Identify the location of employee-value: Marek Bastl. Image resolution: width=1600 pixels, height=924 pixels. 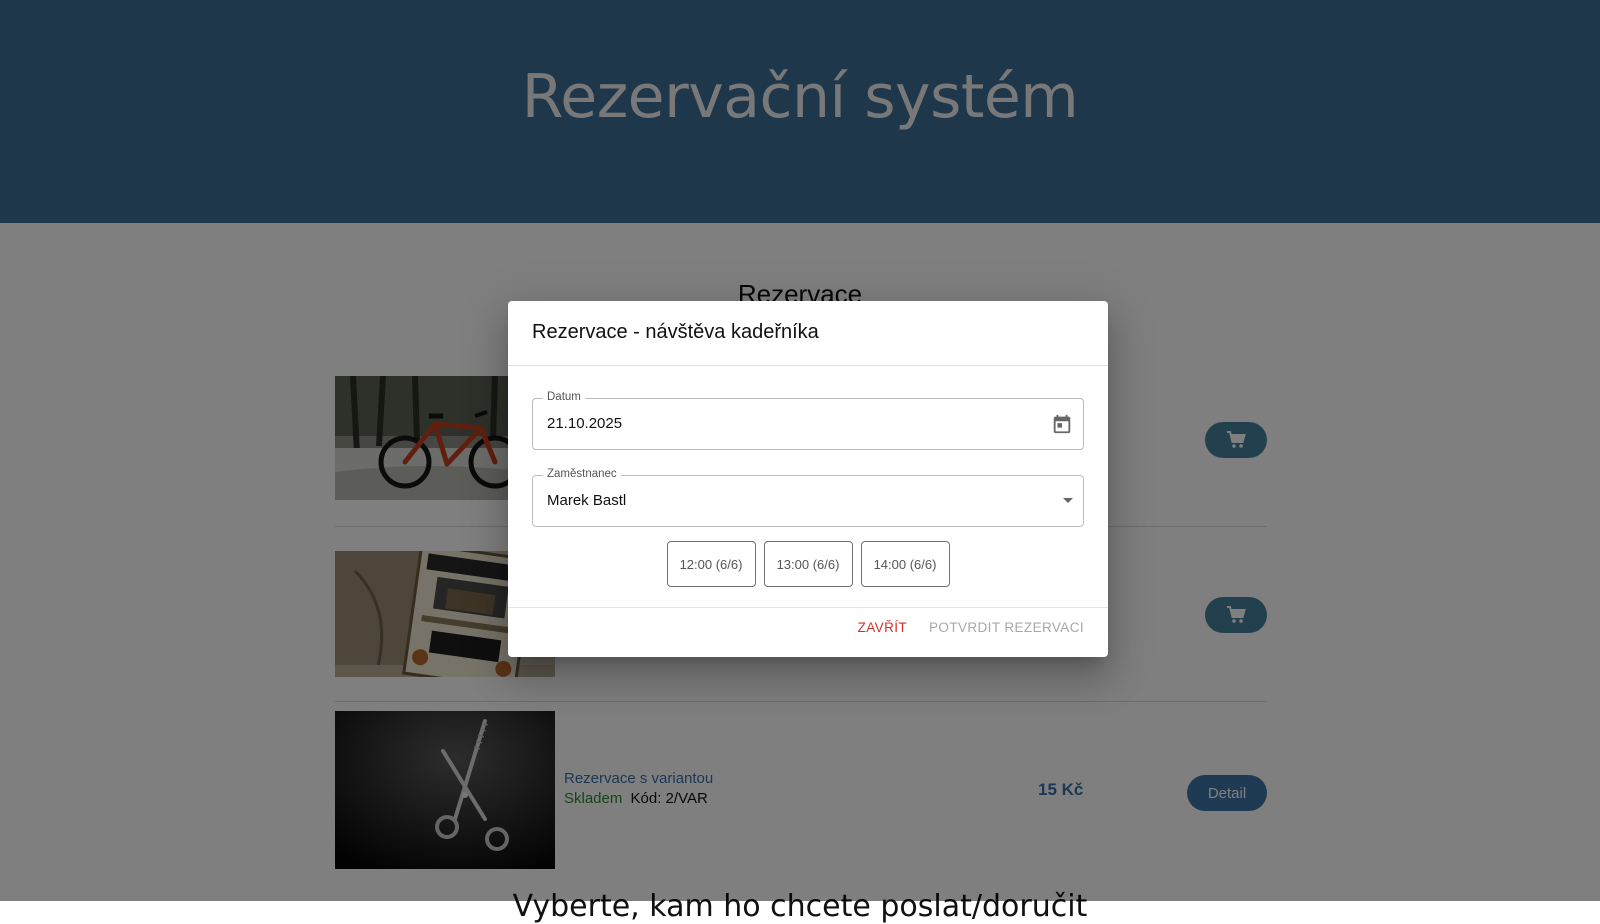
(587, 500).